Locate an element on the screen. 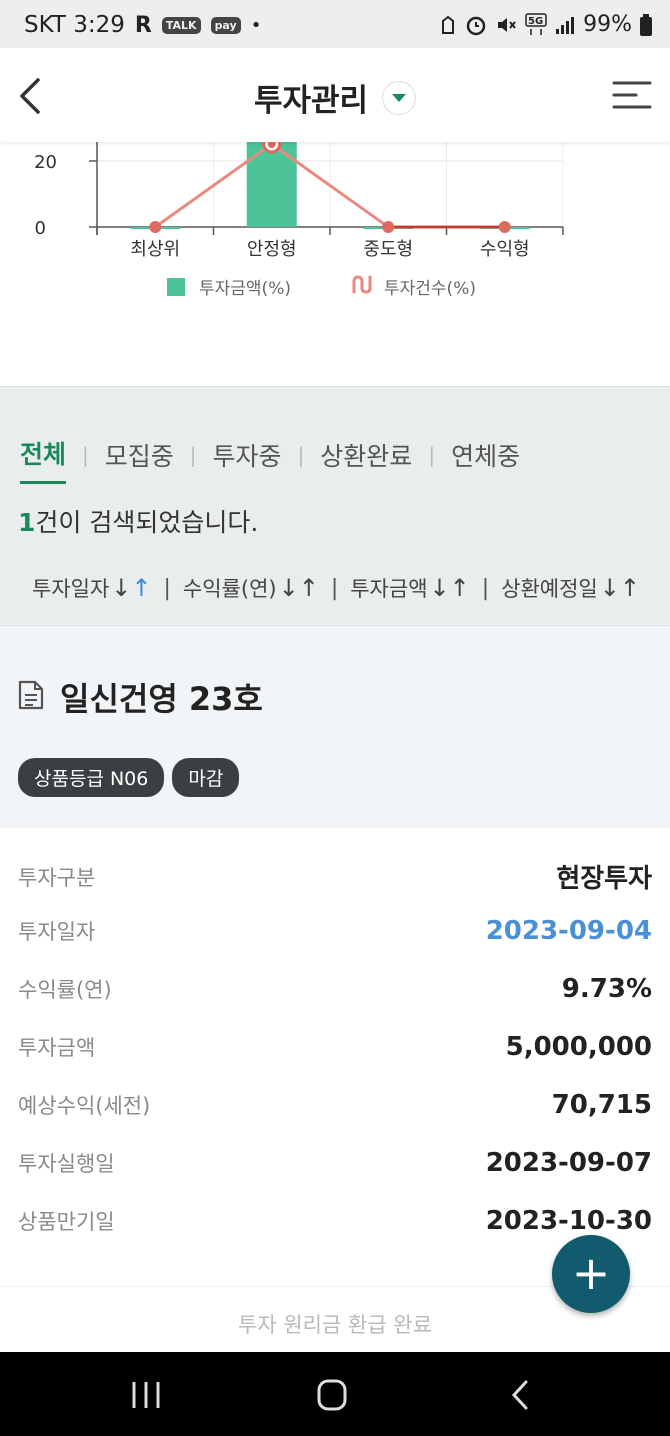  system-nav-bar is located at coordinates (335, 1394).